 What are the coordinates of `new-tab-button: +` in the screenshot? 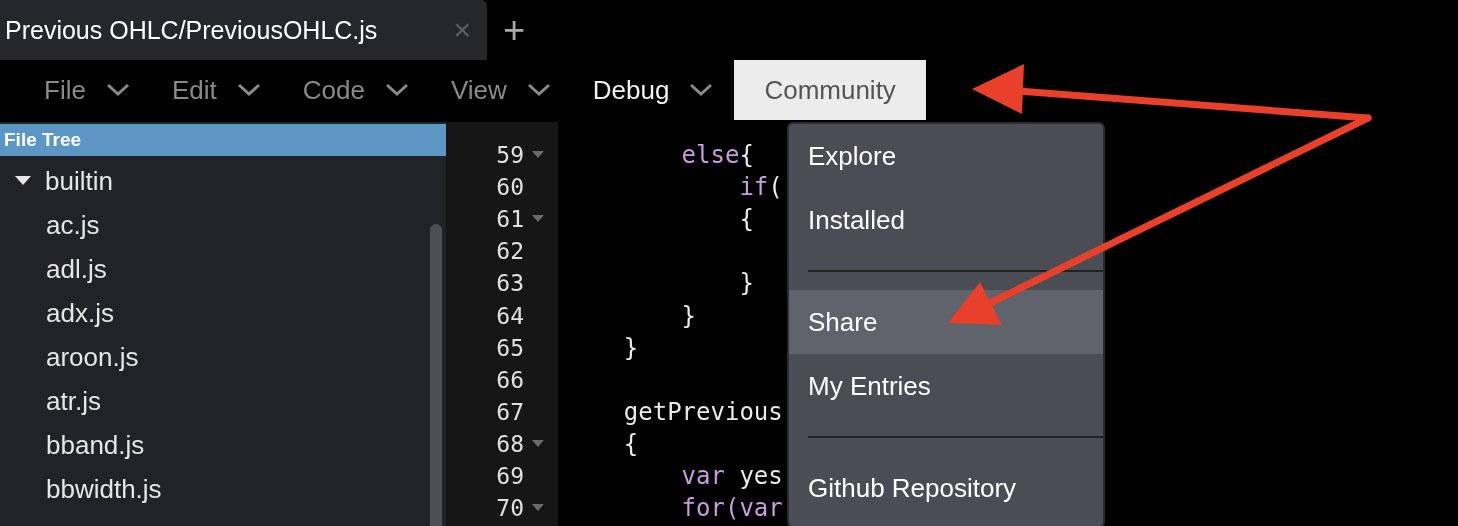 It's located at (514, 30).